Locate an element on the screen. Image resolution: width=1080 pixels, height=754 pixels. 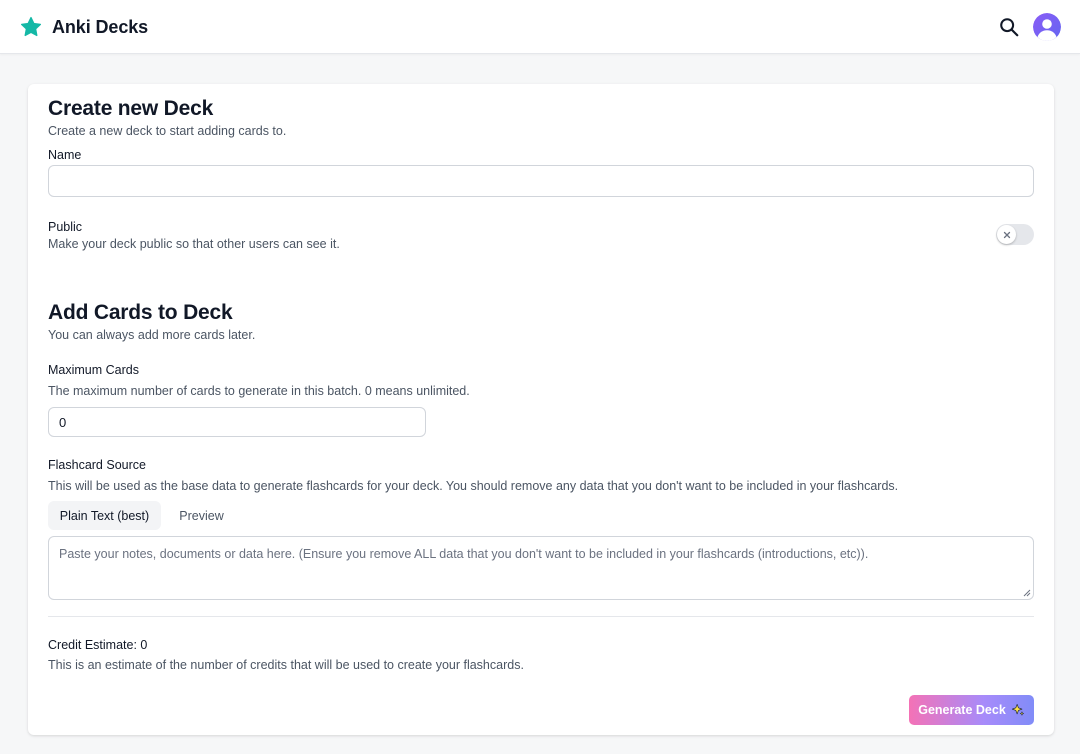
top-nav-bar: Anki Decks is located at coordinates (540, 27).